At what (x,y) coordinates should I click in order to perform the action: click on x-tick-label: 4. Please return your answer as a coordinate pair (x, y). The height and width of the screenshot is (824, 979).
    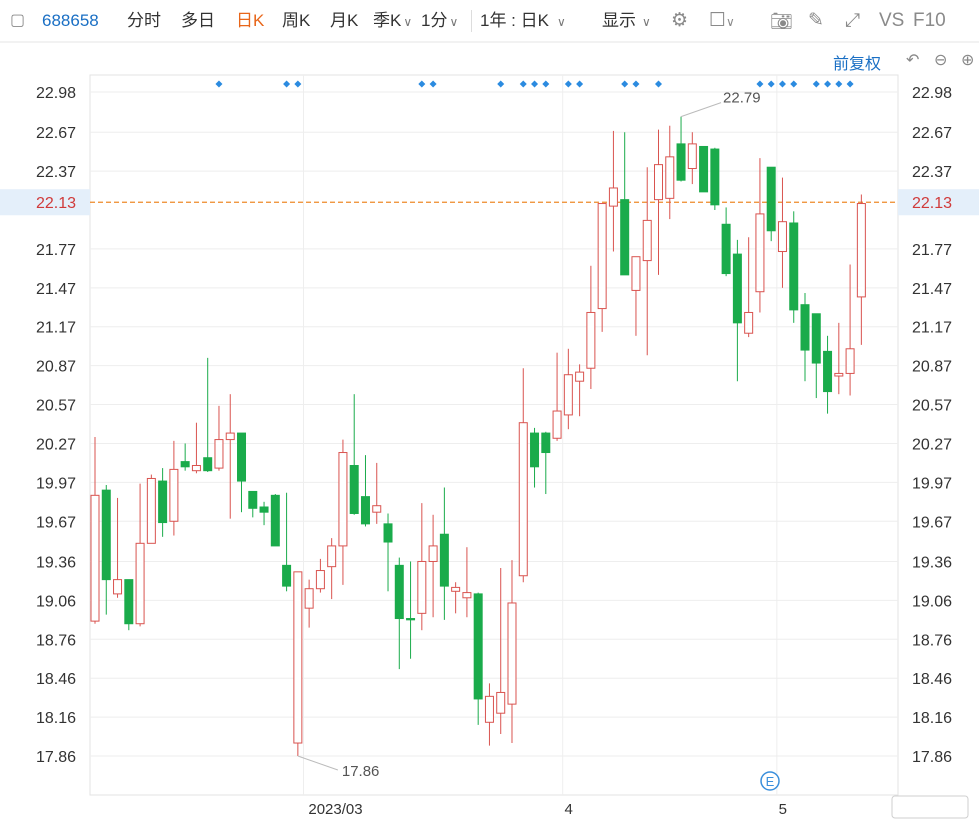
    Looking at the image, I should click on (569, 809).